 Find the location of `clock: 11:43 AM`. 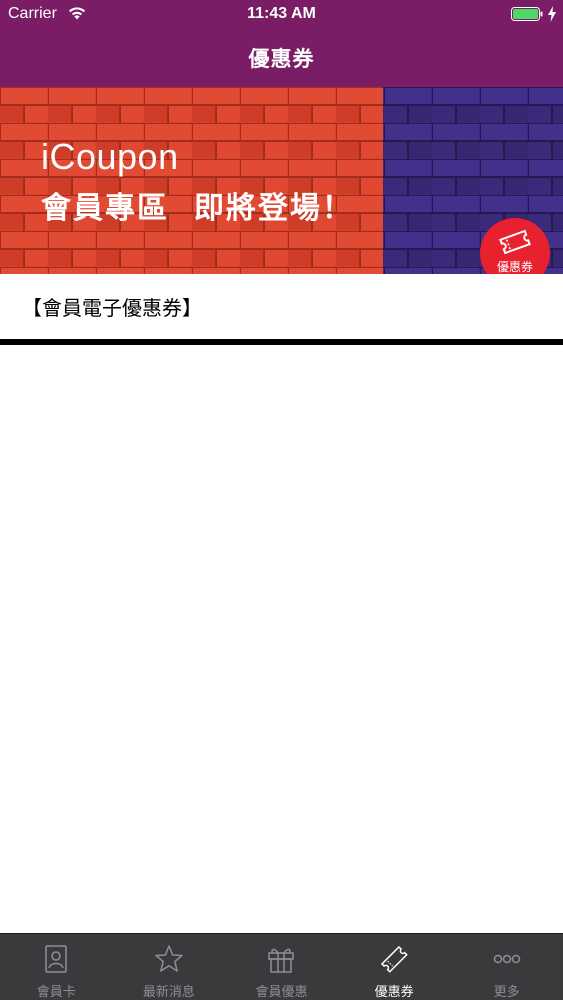

clock: 11:43 AM is located at coordinates (281, 13).